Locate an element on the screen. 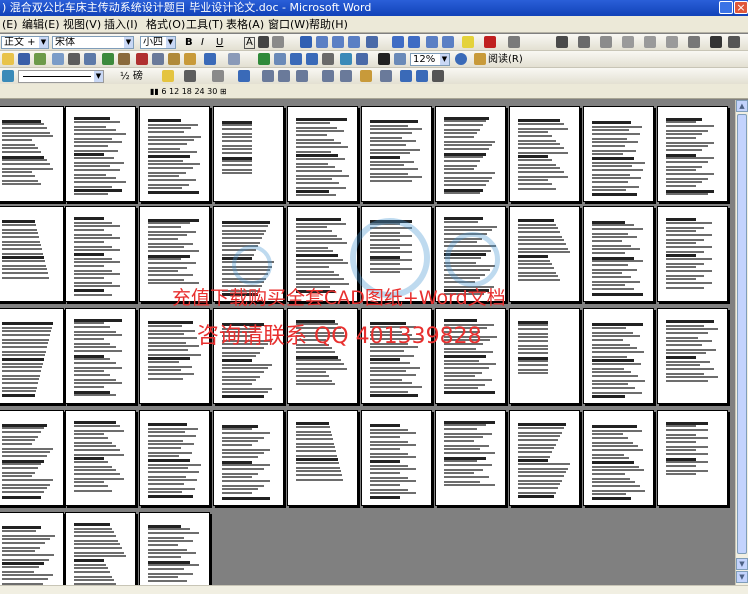 This screenshot has height=594, width=748. redo-icon is located at coordinates (234, 59).